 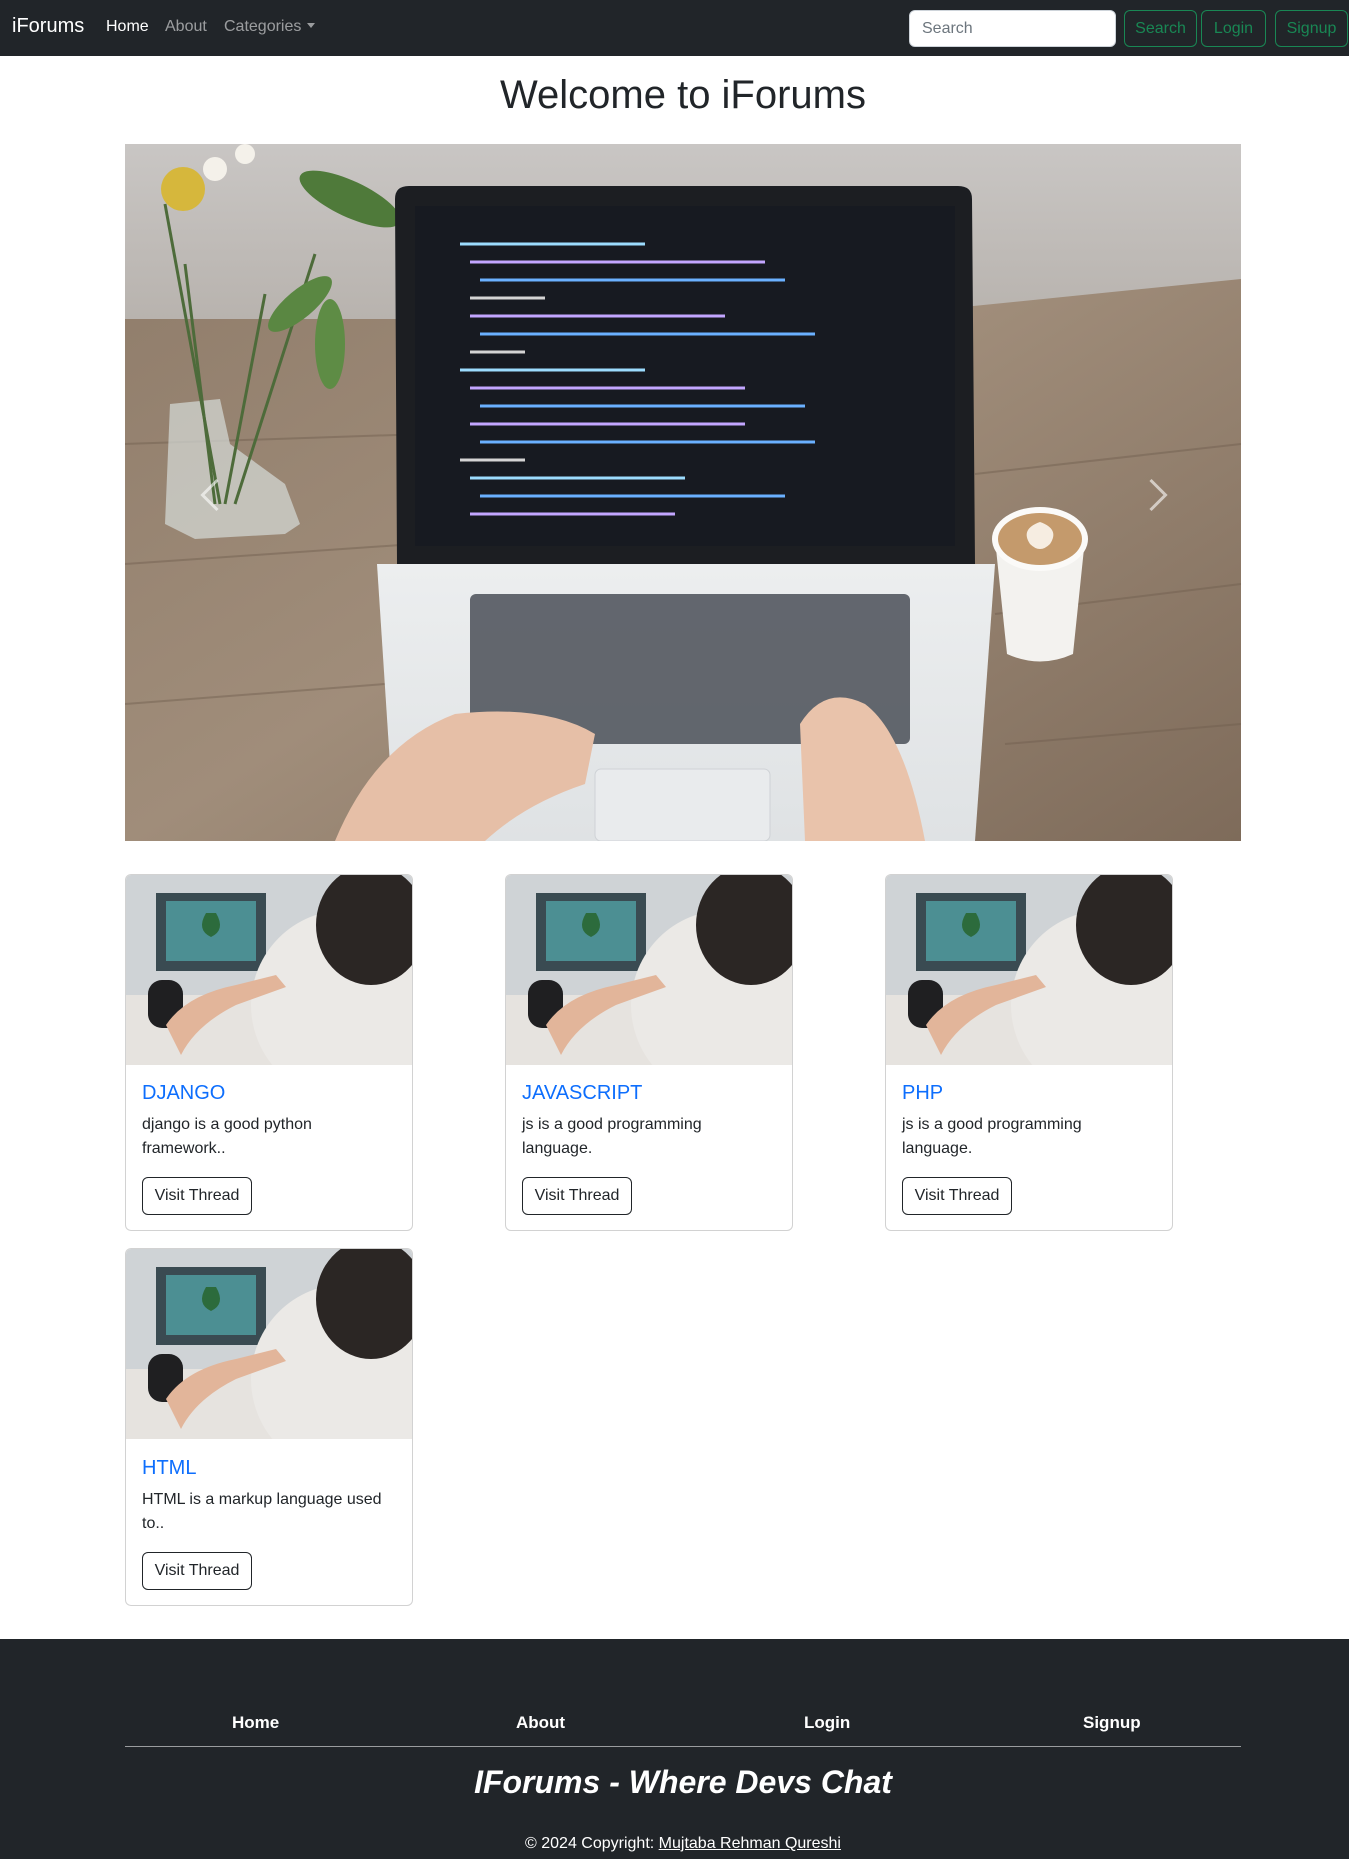 What do you see at coordinates (683, 1746) in the screenshot?
I see `footer-divider` at bounding box center [683, 1746].